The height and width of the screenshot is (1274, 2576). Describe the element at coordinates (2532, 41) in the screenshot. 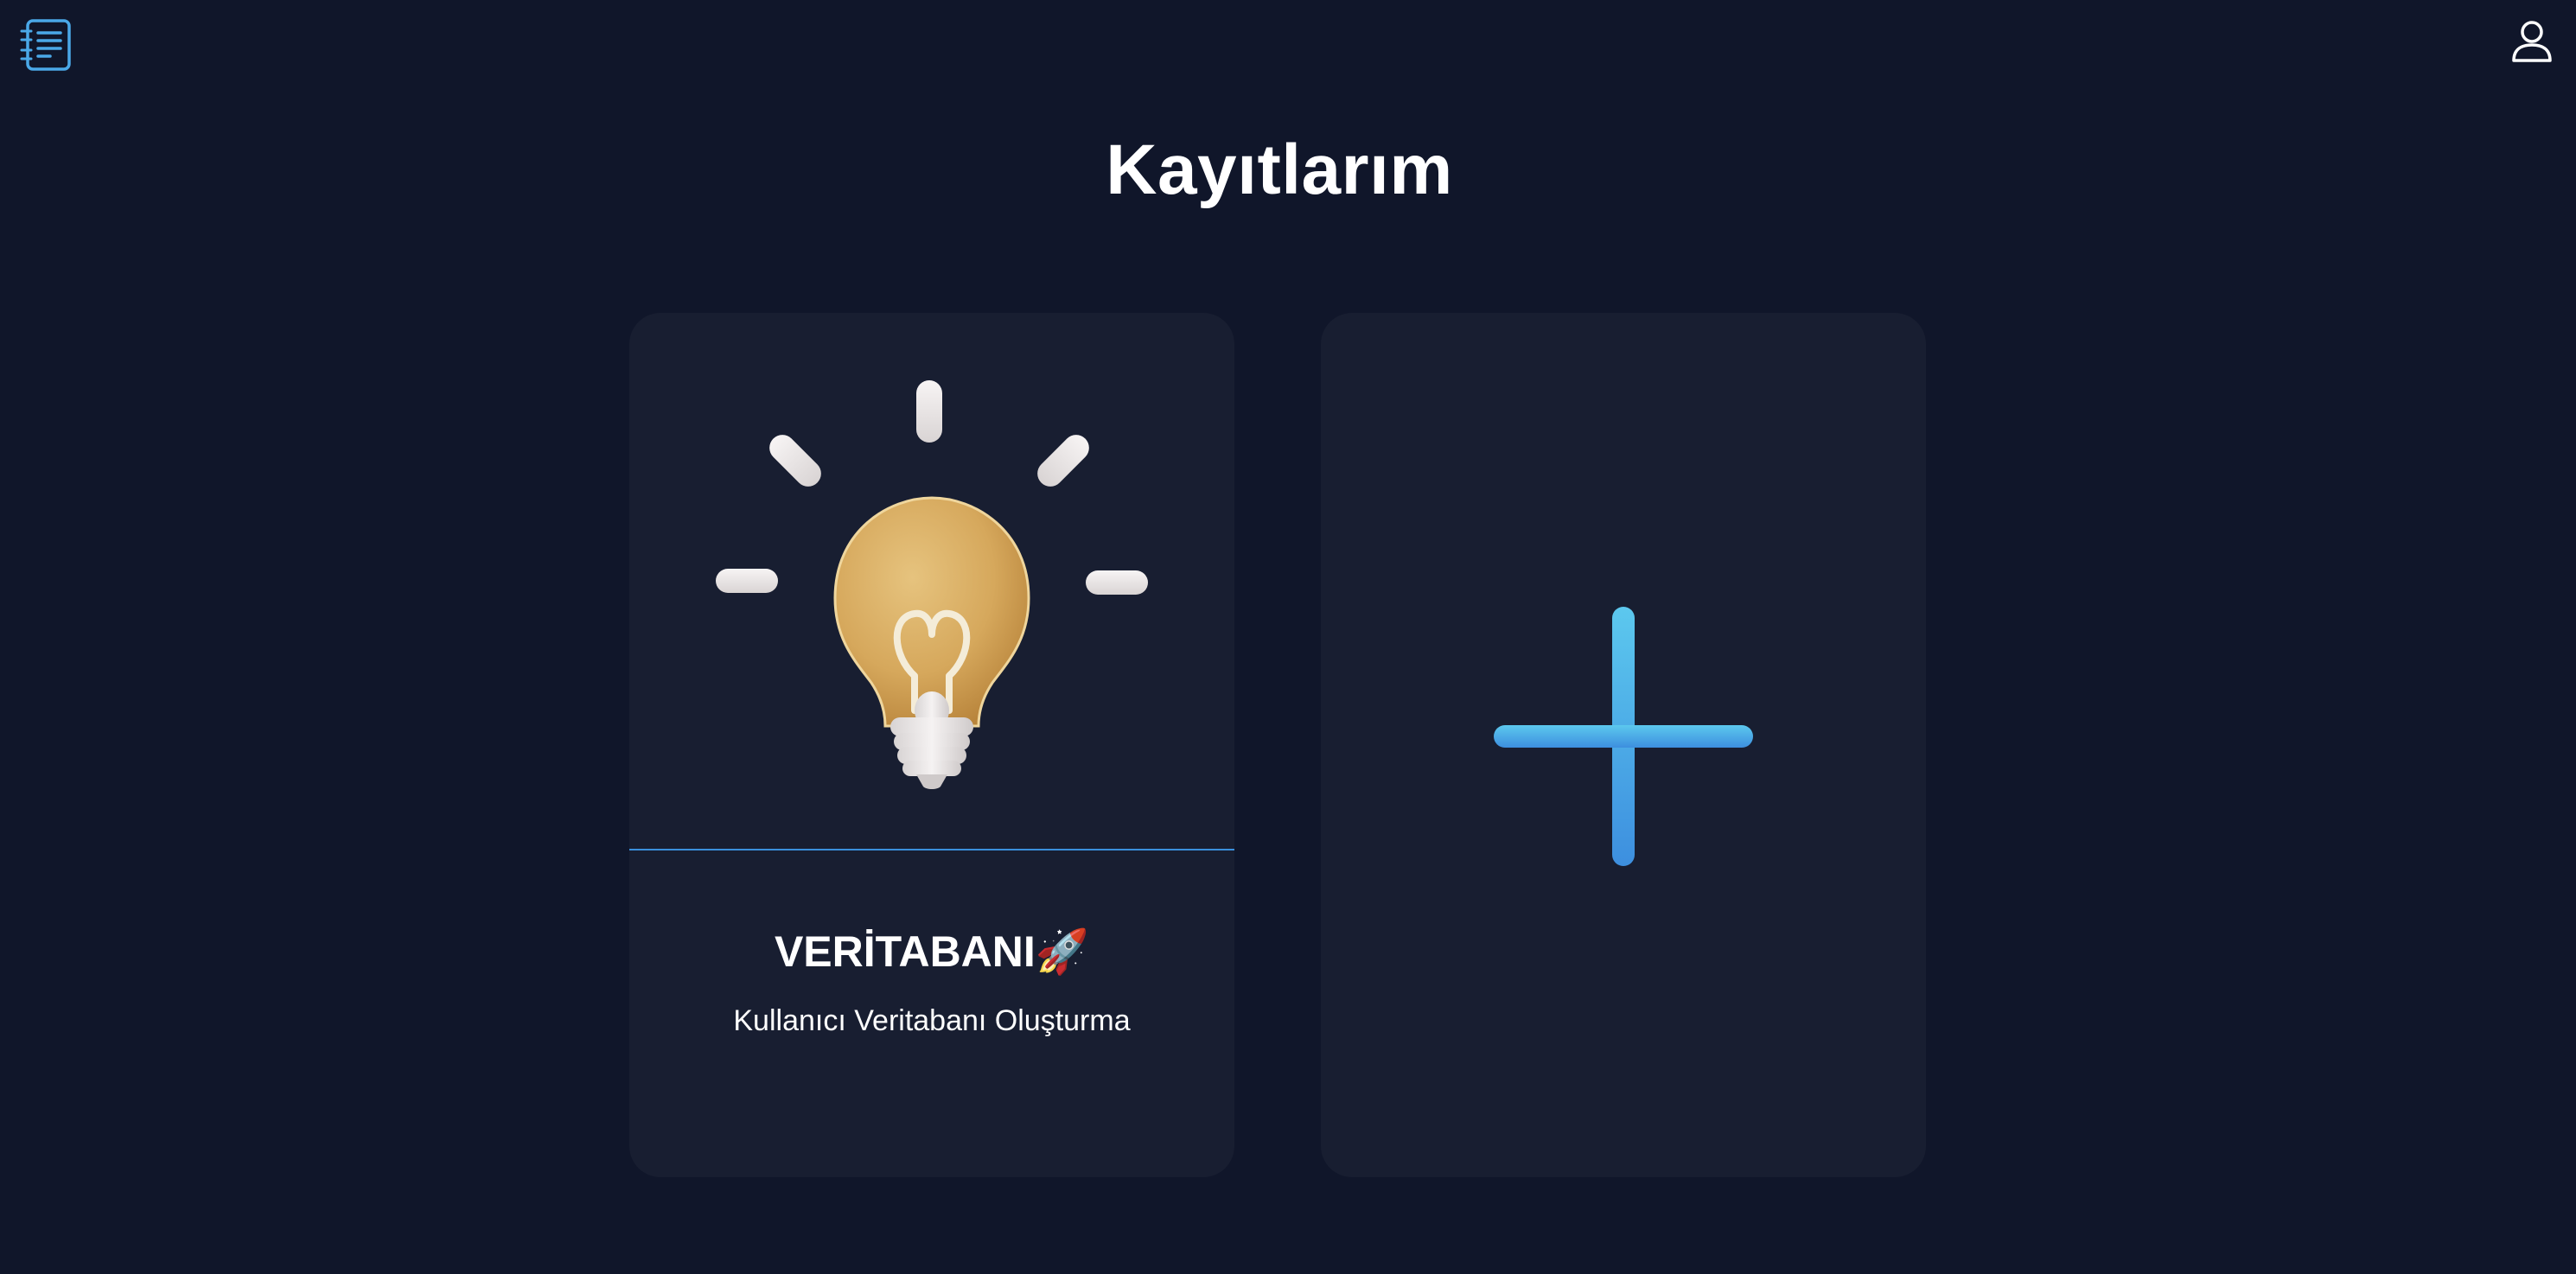

I see `user-profile-icon` at that location.